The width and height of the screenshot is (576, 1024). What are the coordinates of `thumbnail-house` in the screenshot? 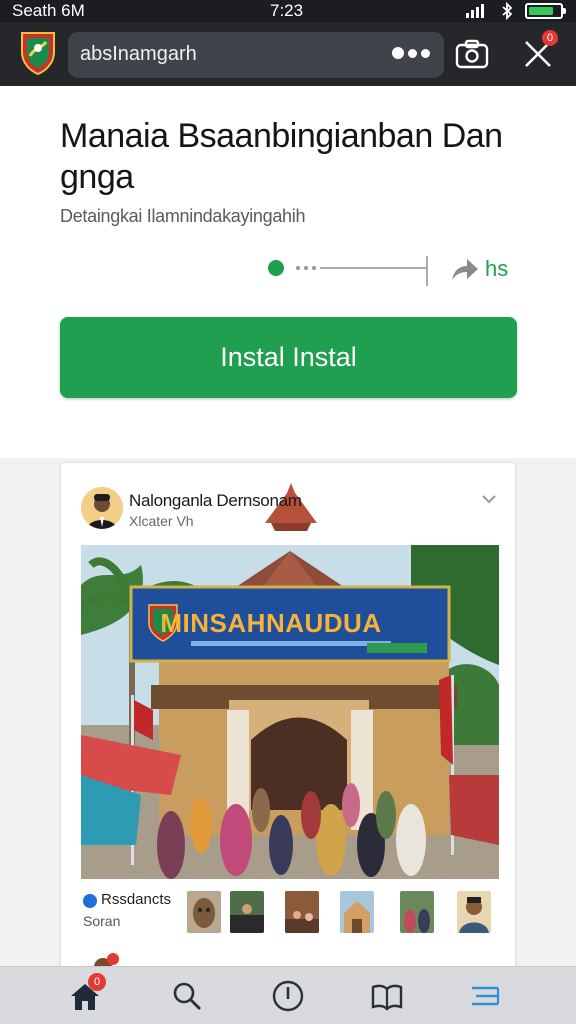 It's located at (357, 912).